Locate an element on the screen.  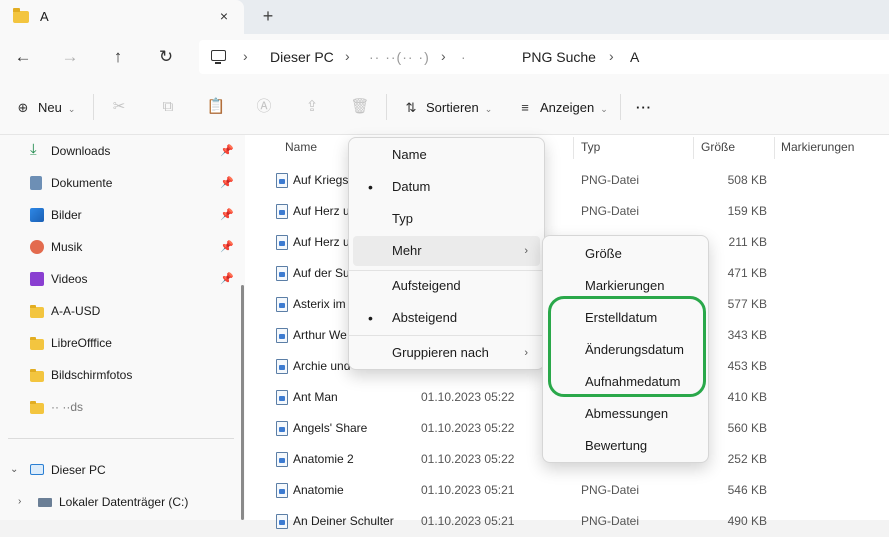
menu-item-dimensions: Abmessungen is located at coordinates (625, 414).